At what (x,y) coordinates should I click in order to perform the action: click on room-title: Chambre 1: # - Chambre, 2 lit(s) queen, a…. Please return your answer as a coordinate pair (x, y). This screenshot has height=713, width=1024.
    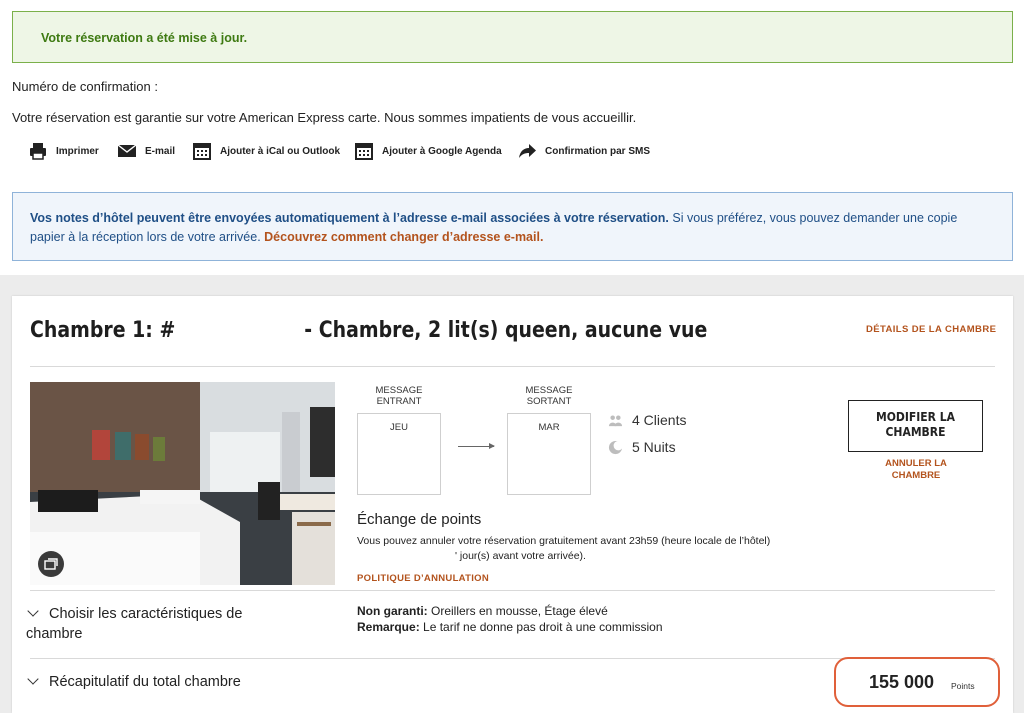
    Looking at the image, I should click on (368, 330).